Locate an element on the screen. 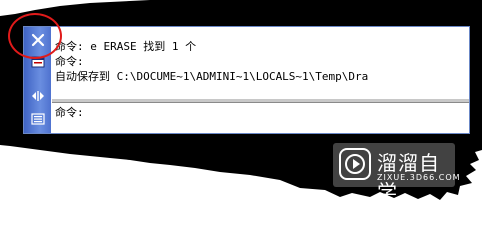 This screenshot has width=482, height=240. history-button is located at coordinates (37, 119).